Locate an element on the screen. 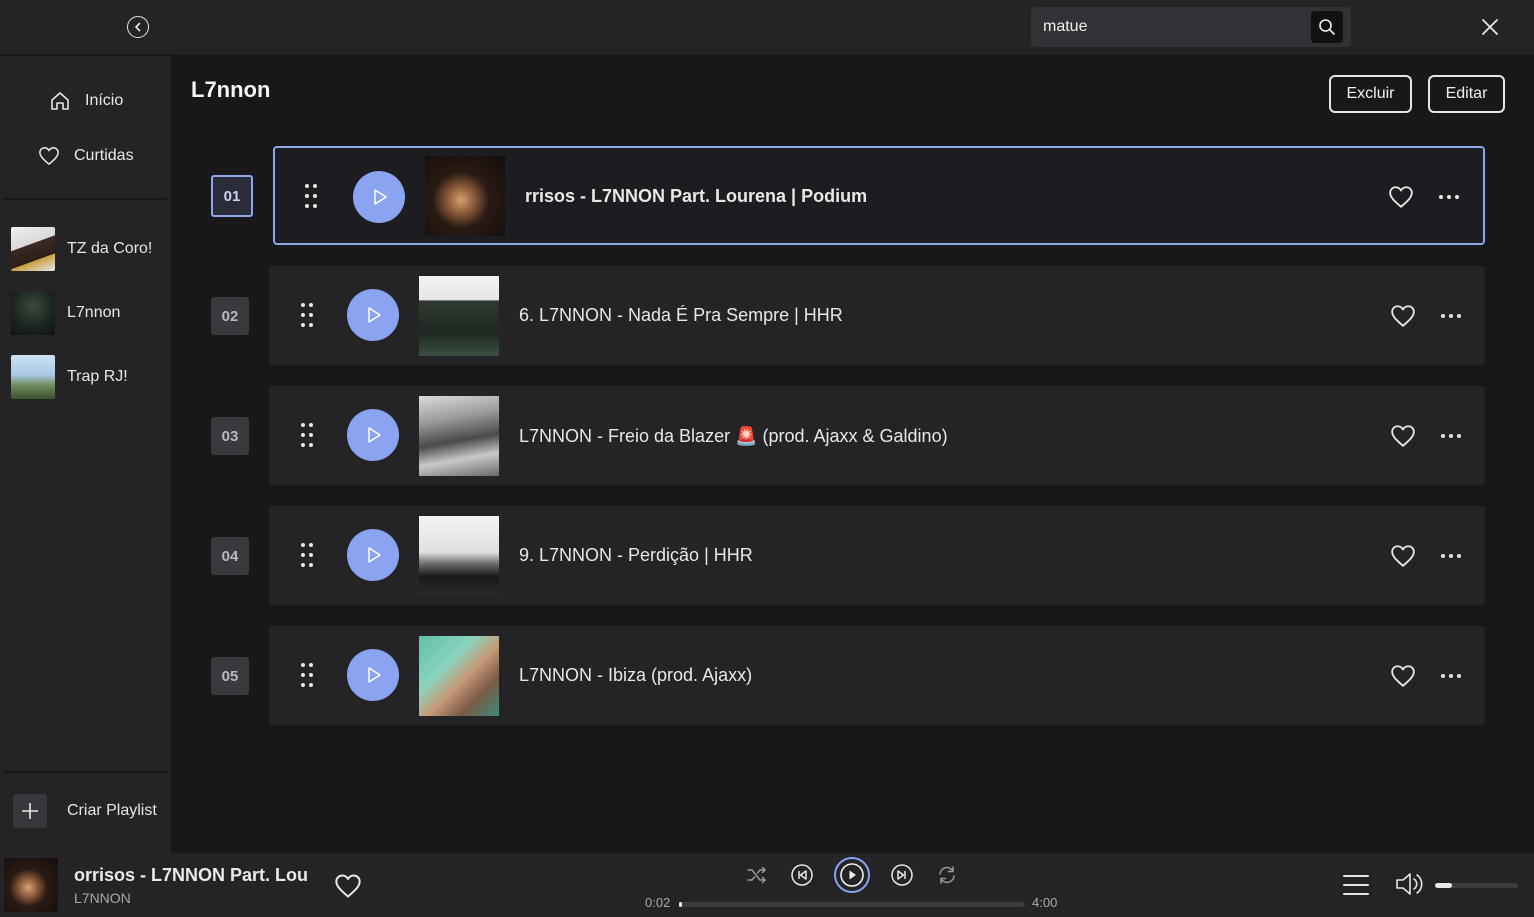 The image size is (1534, 917). track-number: 04 is located at coordinates (230, 556).